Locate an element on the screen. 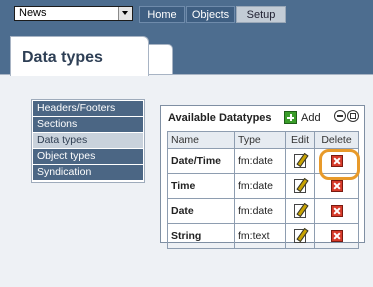 This screenshot has width=373, height=287. table-row: Date fm:date is located at coordinates (263, 211).